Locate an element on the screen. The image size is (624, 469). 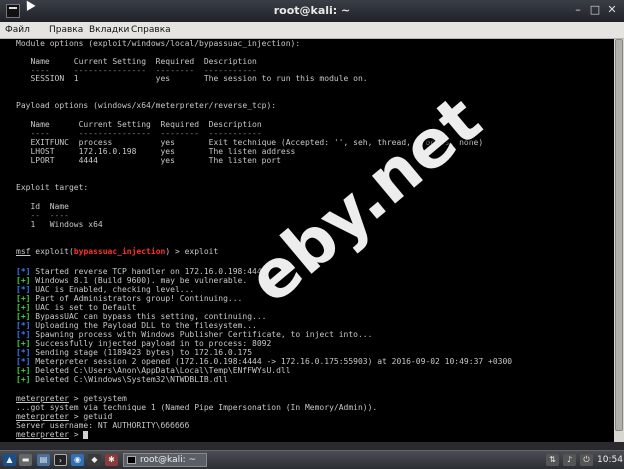
menu-edit: Правка is located at coordinates (66, 30).